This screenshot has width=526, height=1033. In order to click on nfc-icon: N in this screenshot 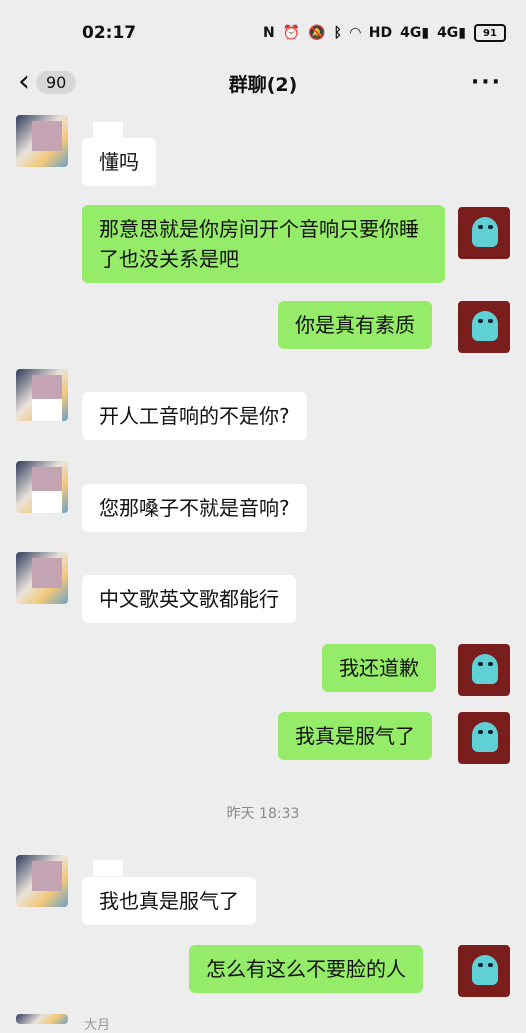, I will do `click(269, 33)`.